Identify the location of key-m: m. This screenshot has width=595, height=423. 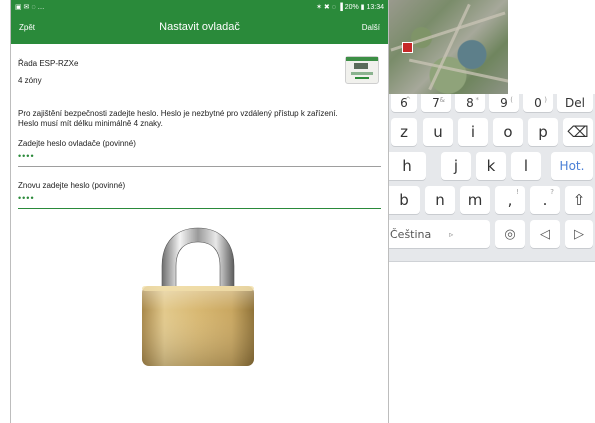
(475, 200).